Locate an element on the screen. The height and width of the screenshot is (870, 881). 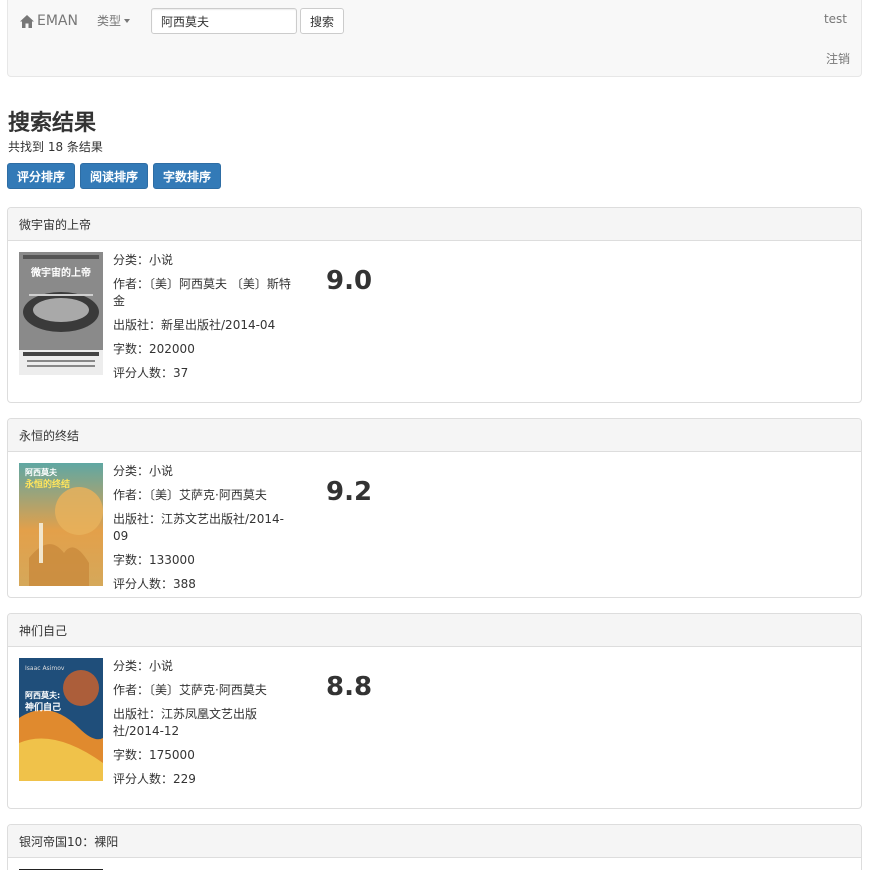
category-dropdown: 类型 is located at coordinates (114, 20).